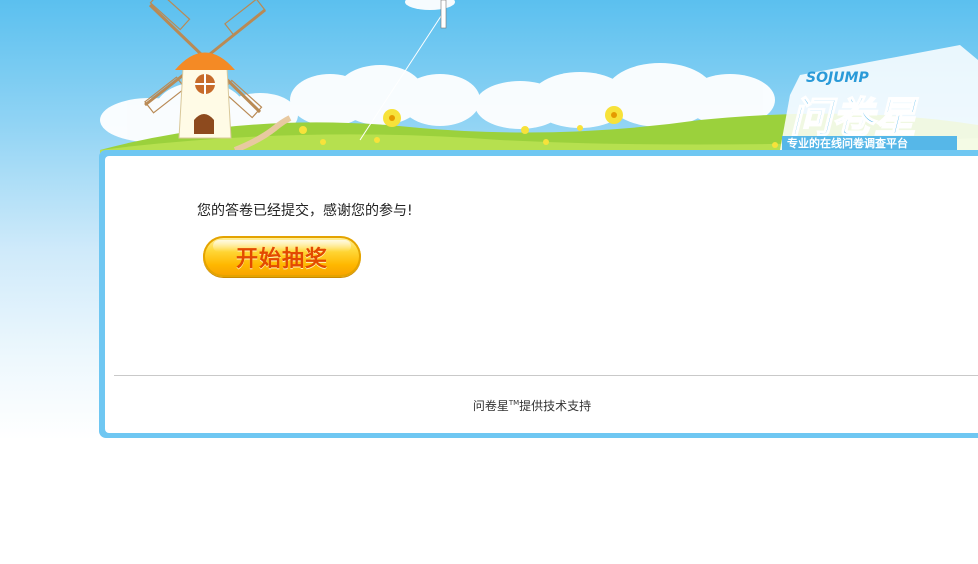  I want to click on footer-support-text: 提供技术支持, so click(555, 406).